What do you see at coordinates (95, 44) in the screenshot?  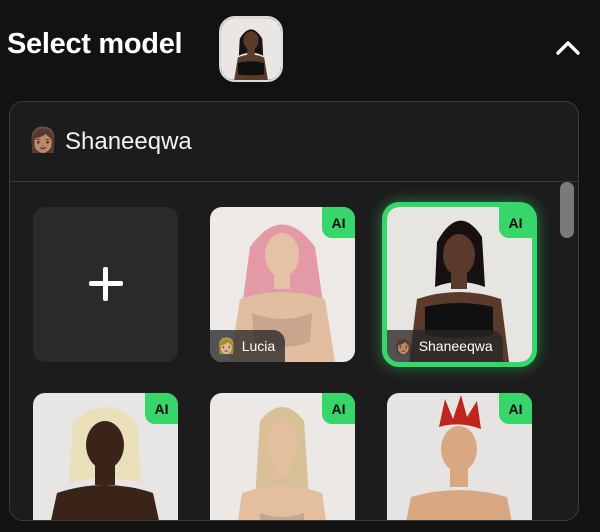 I see `page-title: Select model` at bounding box center [95, 44].